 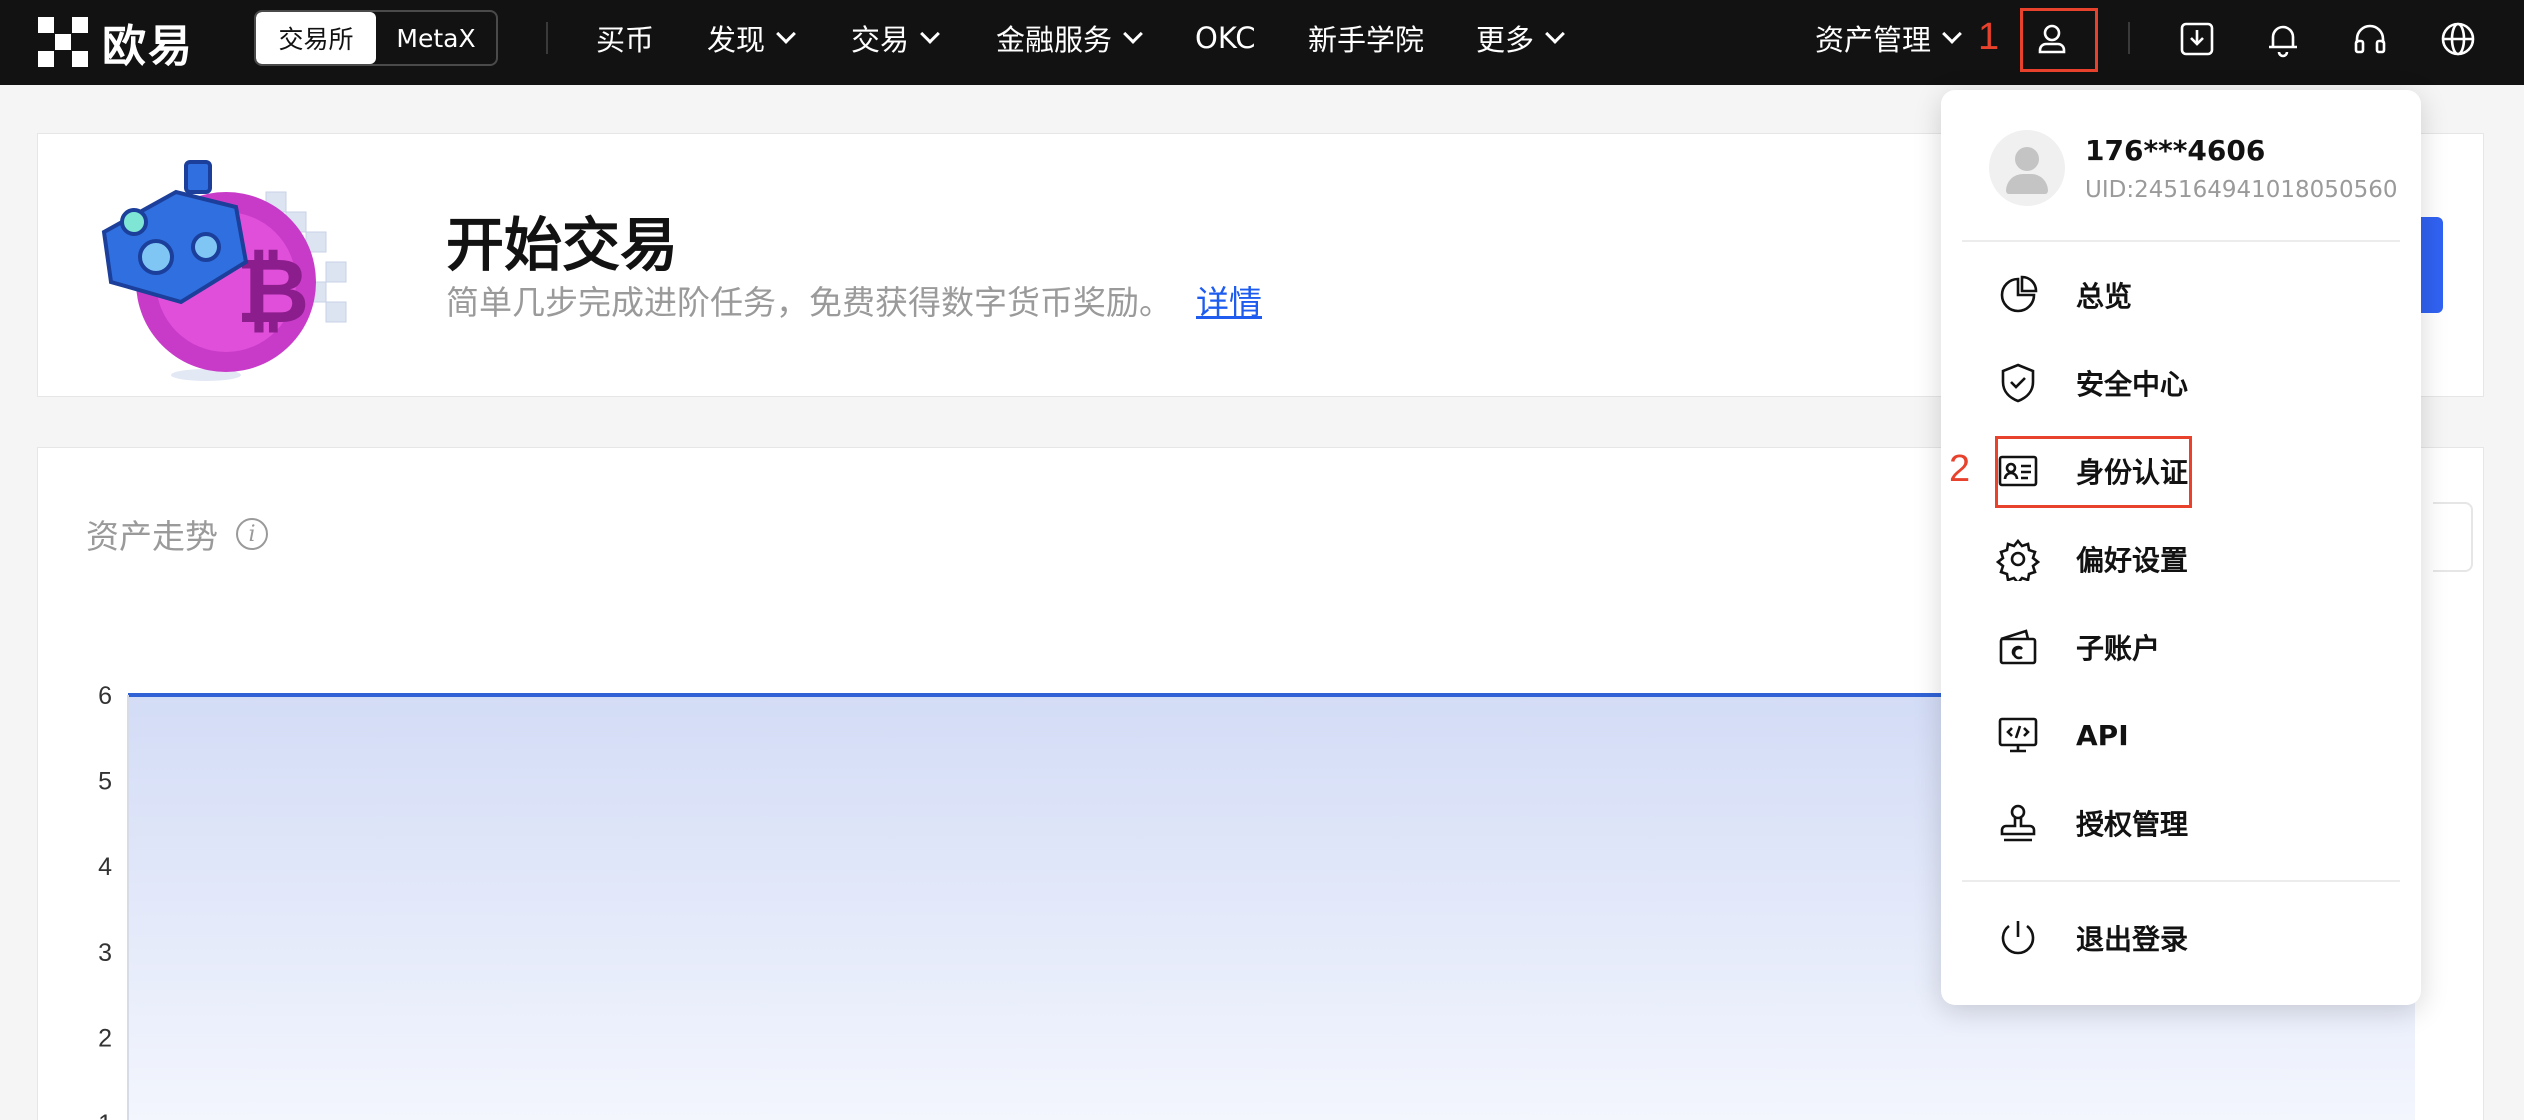 What do you see at coordinates (436, 38) in the screenshot?
I see `tab-metax: MetaX` at bounding box center [436, 38].